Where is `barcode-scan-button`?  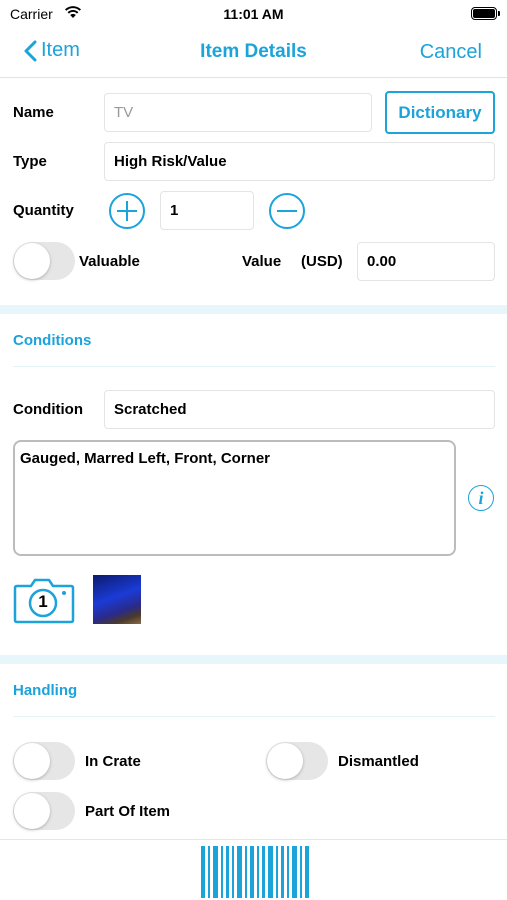 barcode-scan-button is located at coordinates (255, 872).